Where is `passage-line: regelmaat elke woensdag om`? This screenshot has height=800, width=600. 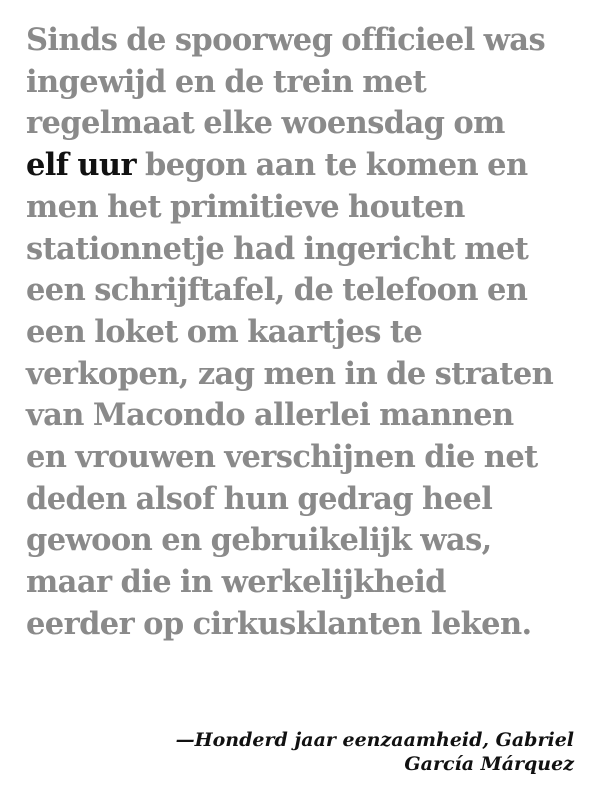
passage-line: regelmaat elke woensdag om is located at coordinates (265, 123).